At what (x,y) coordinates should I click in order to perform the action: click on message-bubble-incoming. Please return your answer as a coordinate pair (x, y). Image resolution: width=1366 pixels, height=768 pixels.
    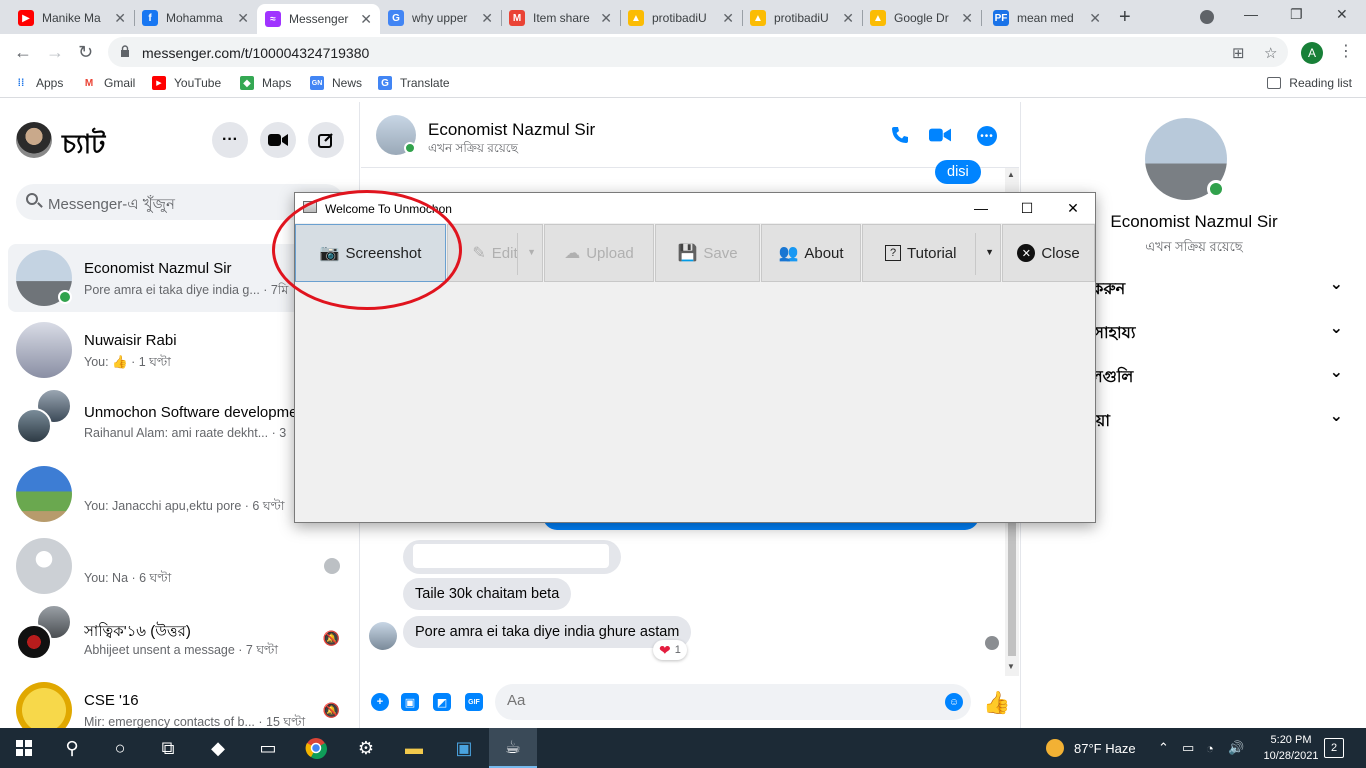
    Looking at the image, I should click on (512, 557).